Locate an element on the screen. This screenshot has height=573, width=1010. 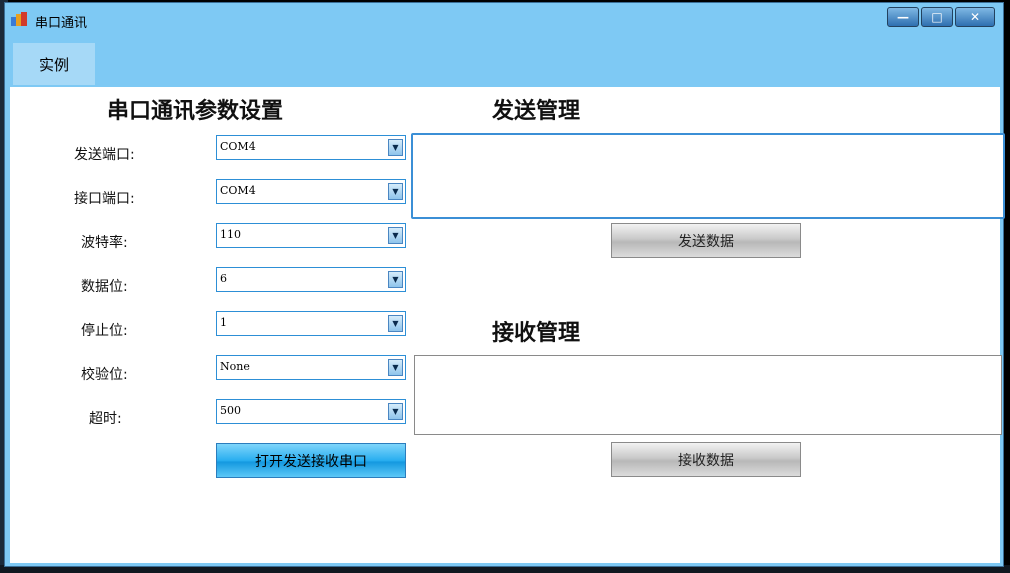
baud-rate-select: 110 ▼ is located at coordinates (311, 235).